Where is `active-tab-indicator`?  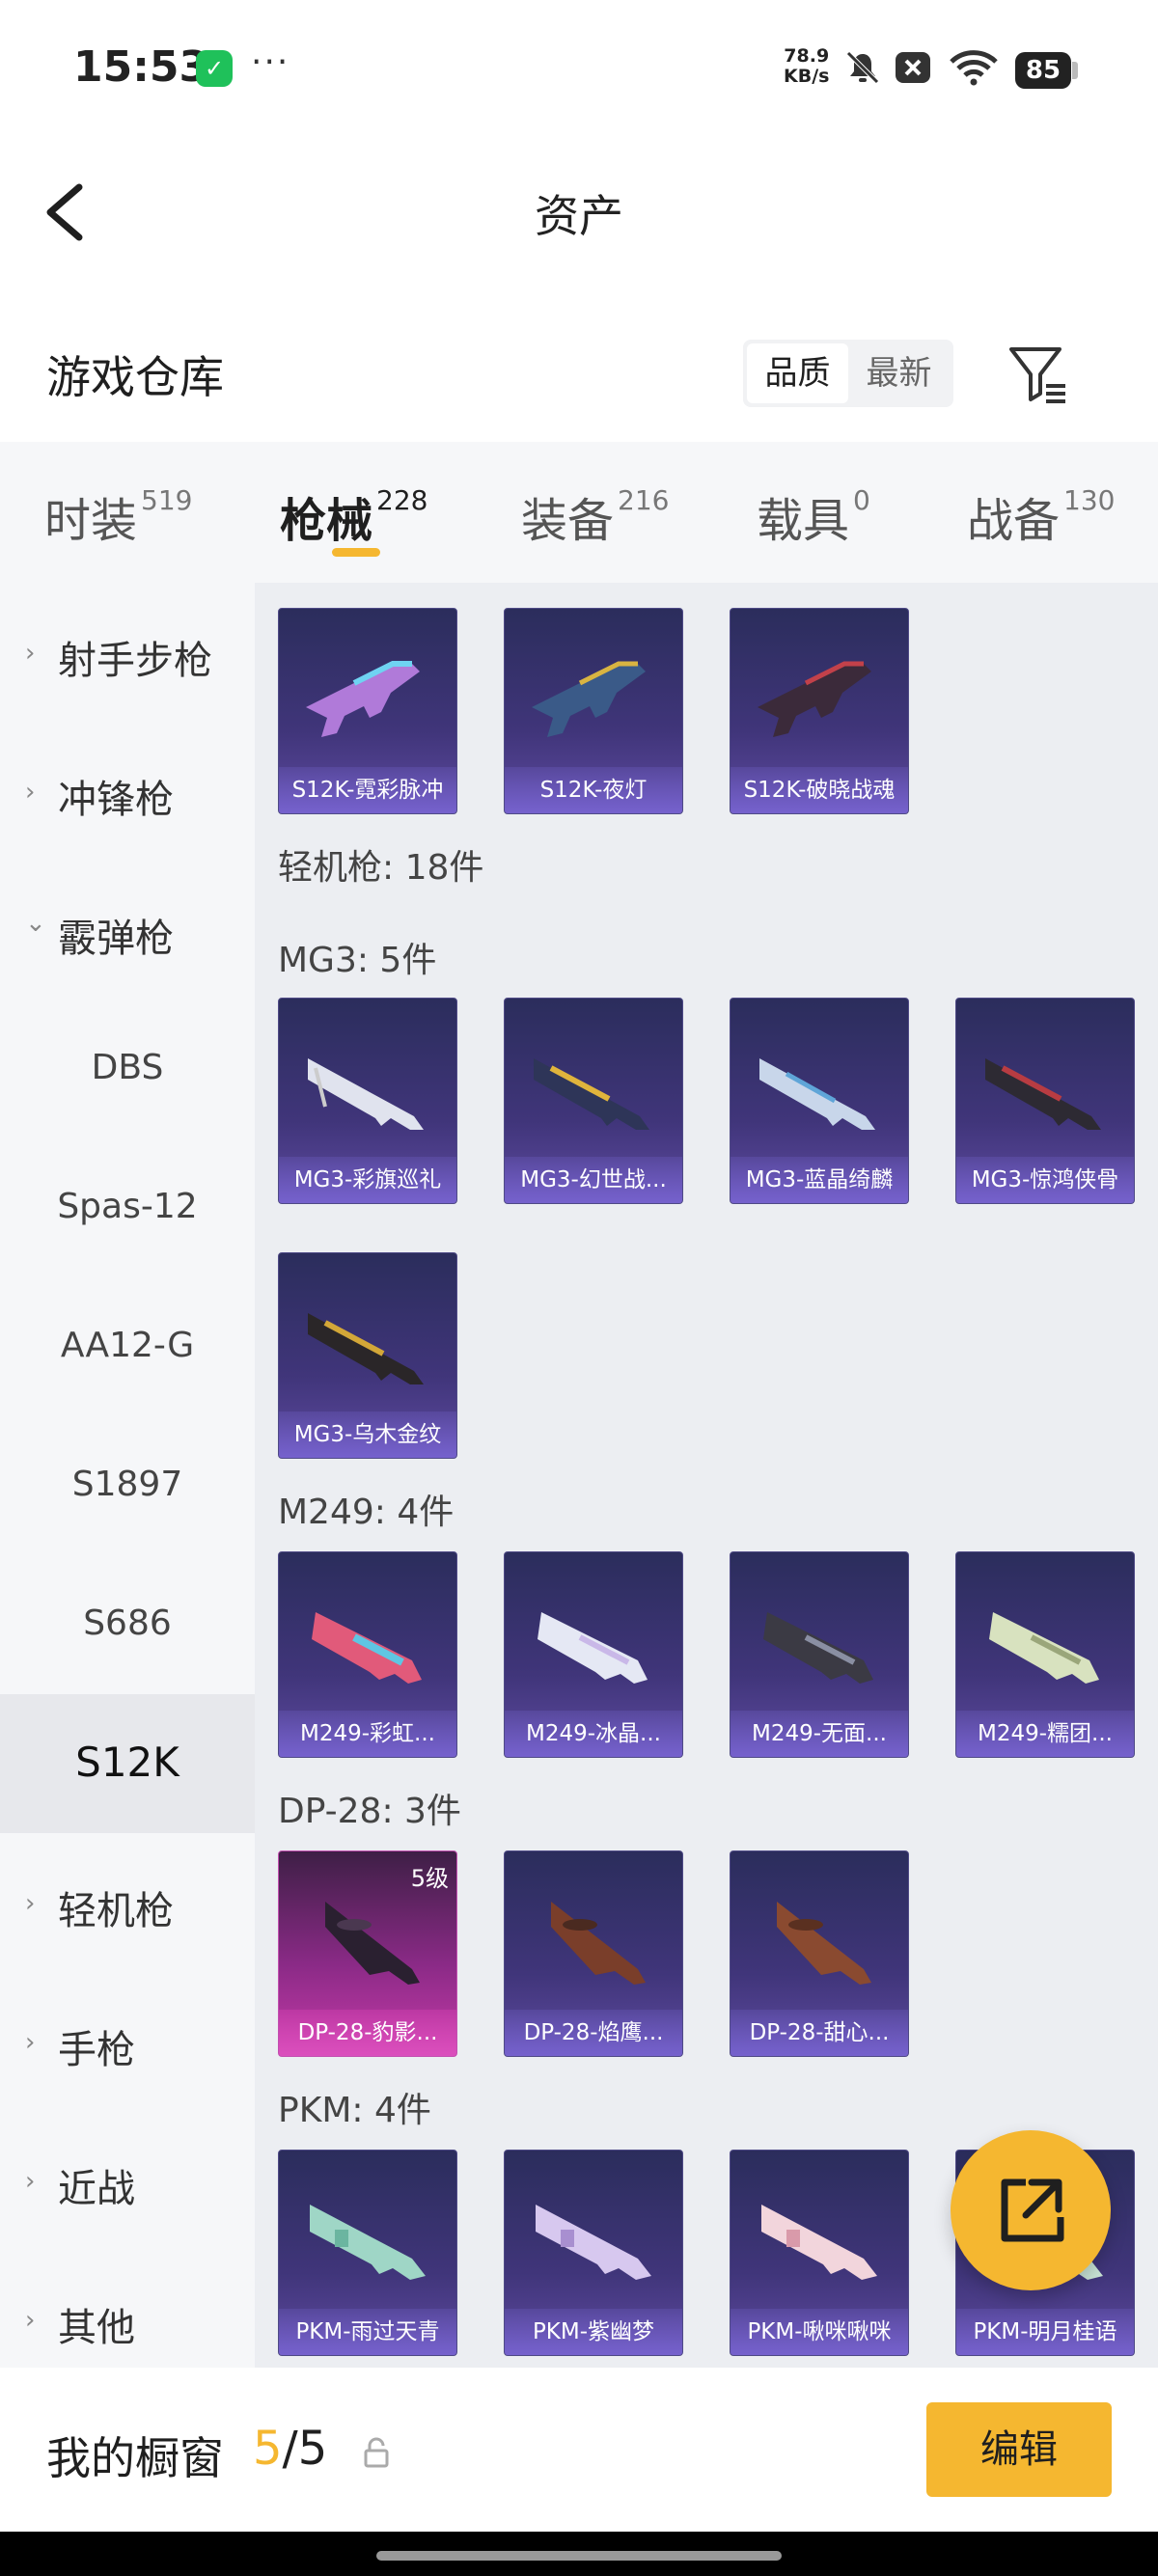 active-tab-indicator is located at coordinates (356, 552).